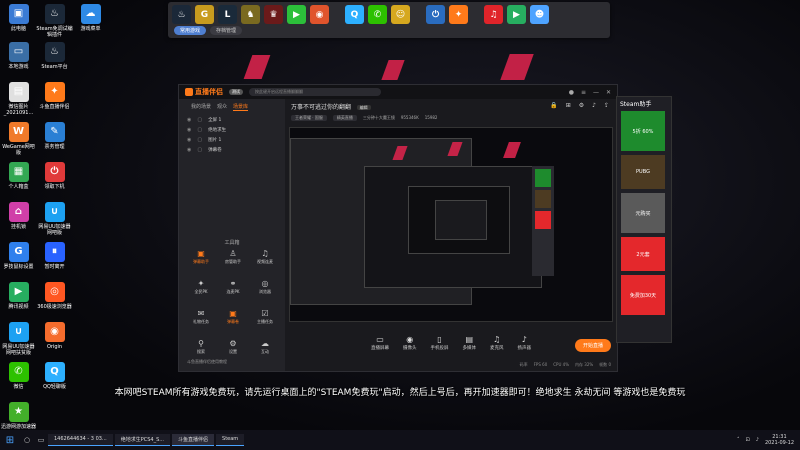 This screenshot has width=800, height=450. What do you see at coordinates (643, 172) in the screenshot?
I see `steam-tile: PUBG` at bounding box center [643, 172].